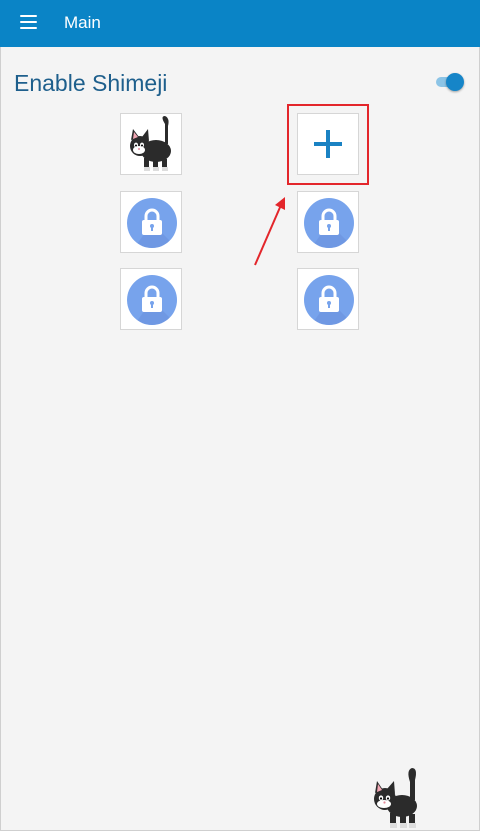  I want to click on app-bar-title: Main, so click(82, 22).